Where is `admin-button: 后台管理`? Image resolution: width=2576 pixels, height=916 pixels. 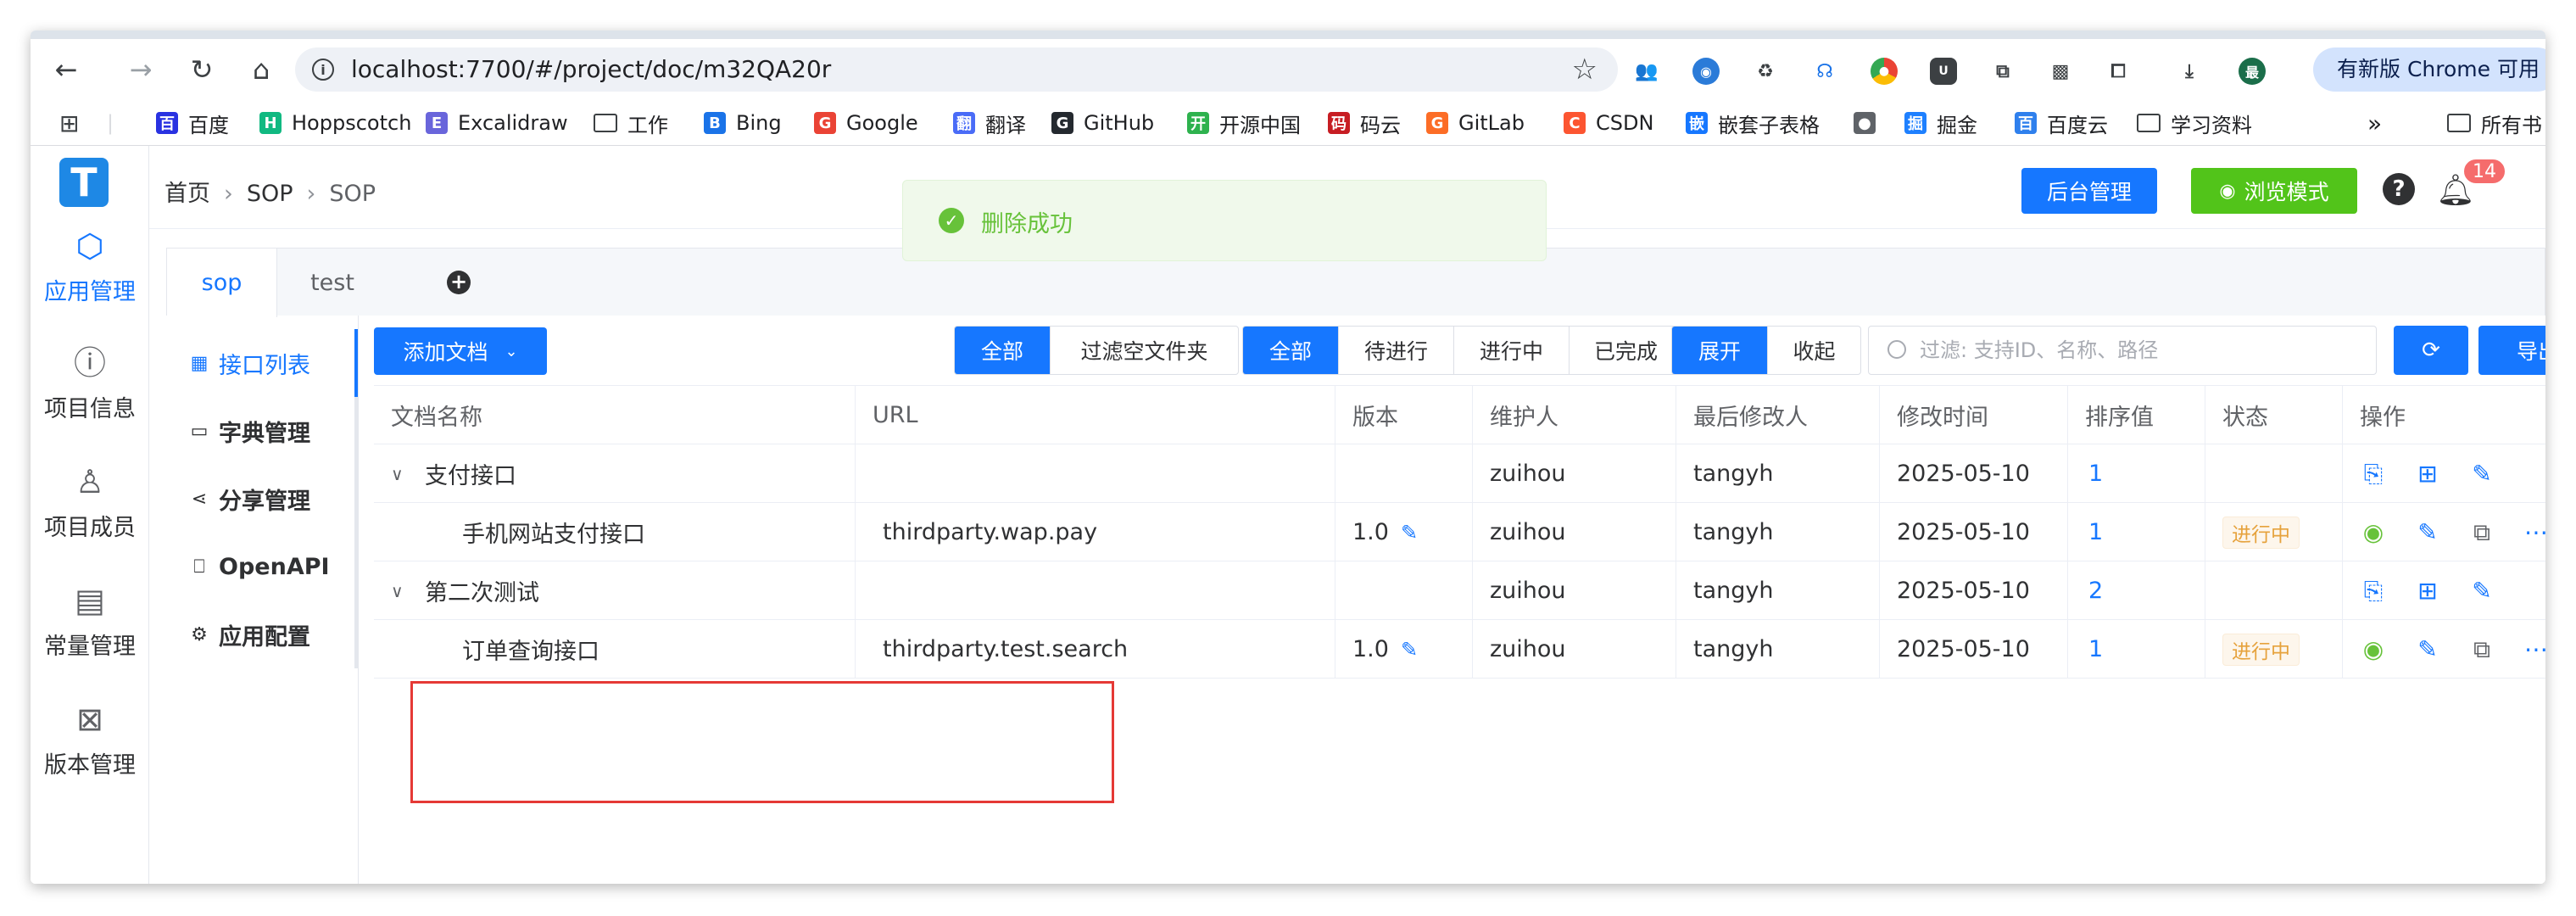
admin-button: 后台管理 is located at coordinates (2089, 191).